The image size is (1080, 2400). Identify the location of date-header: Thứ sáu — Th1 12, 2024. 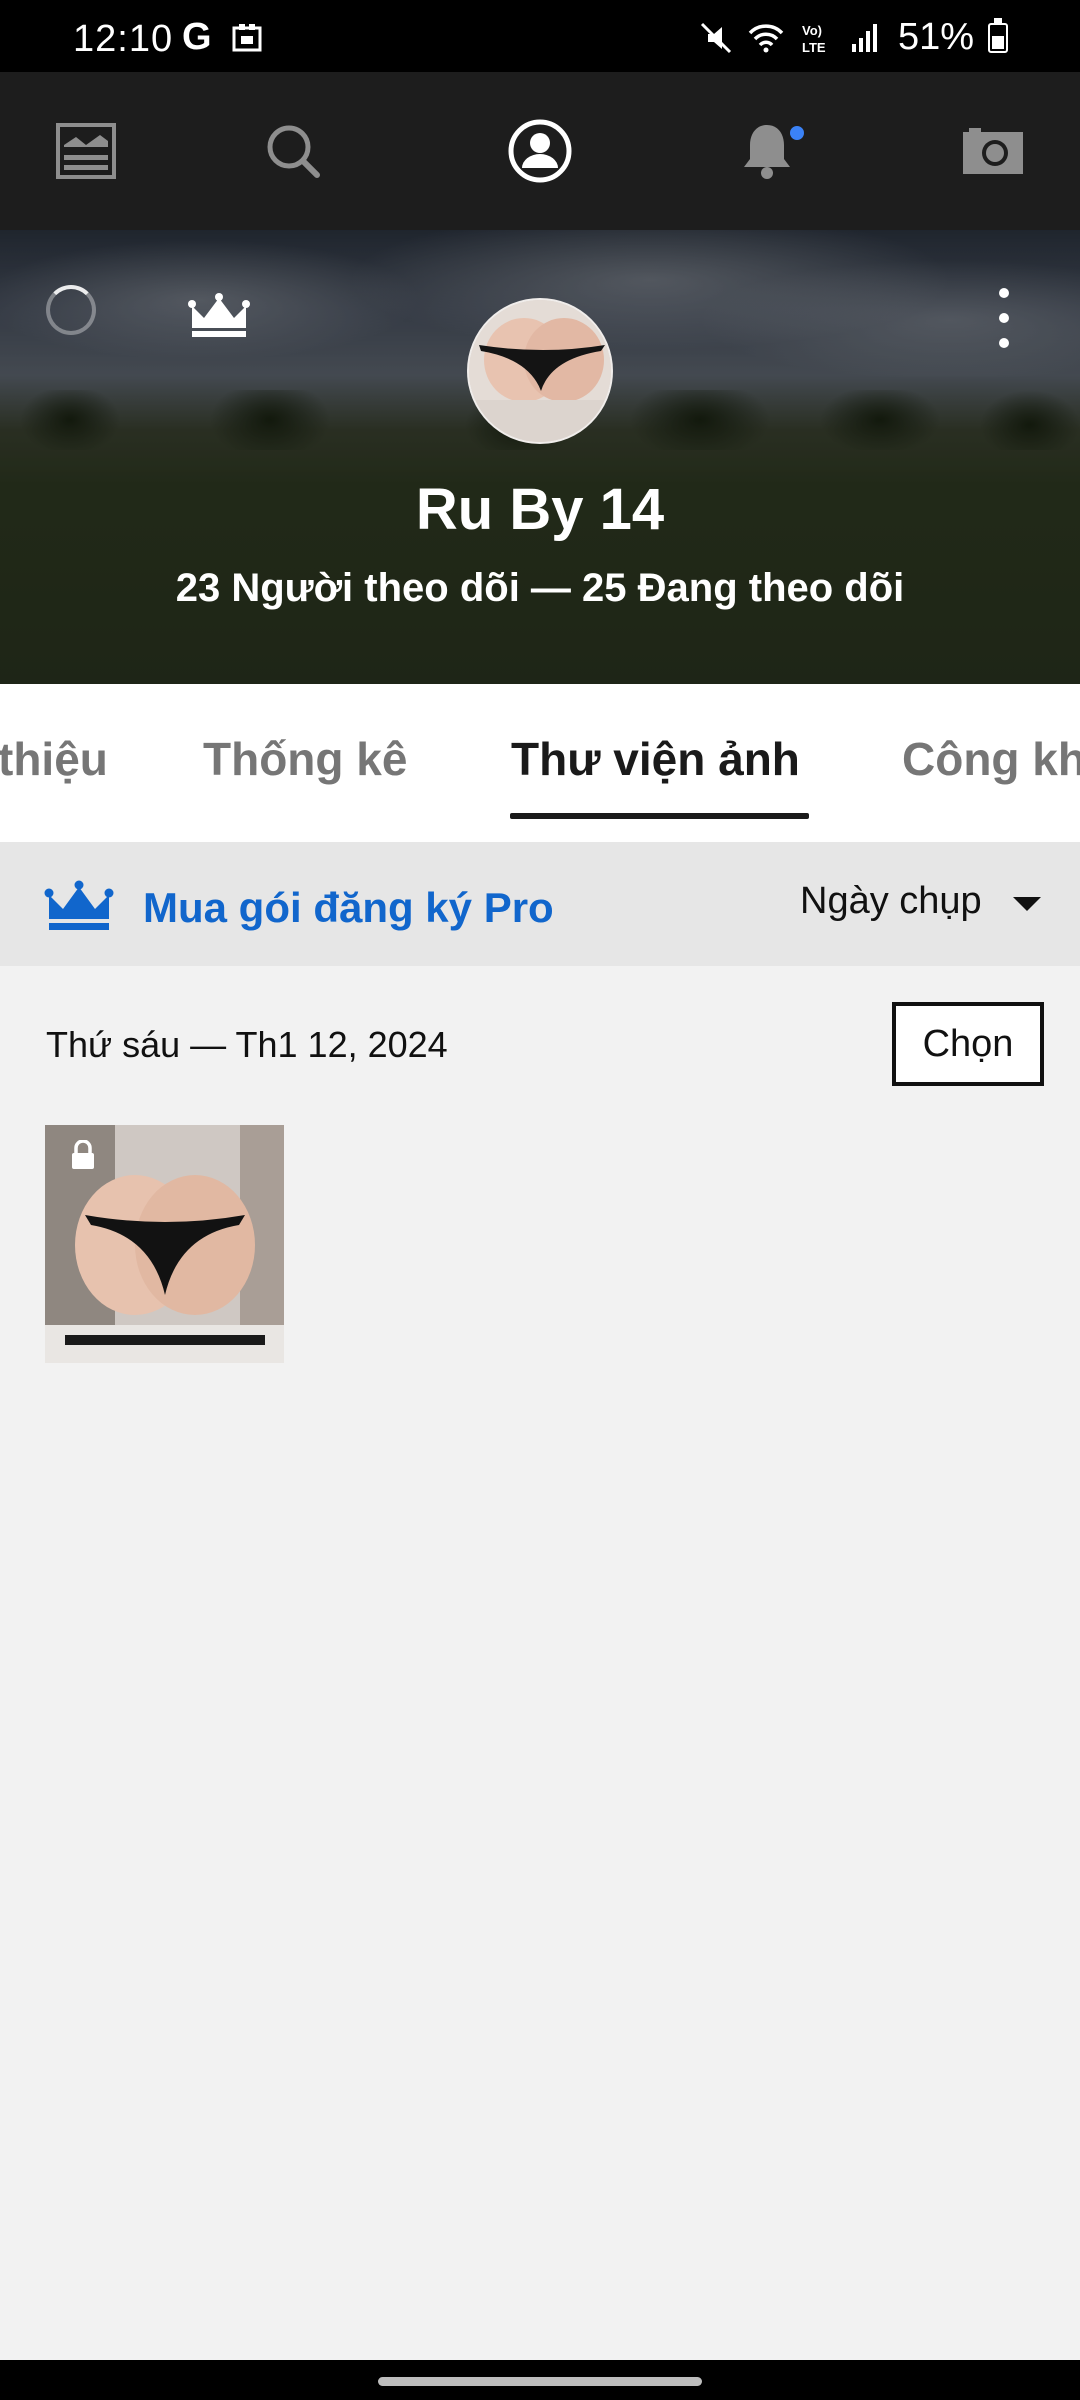
(247, 1044).